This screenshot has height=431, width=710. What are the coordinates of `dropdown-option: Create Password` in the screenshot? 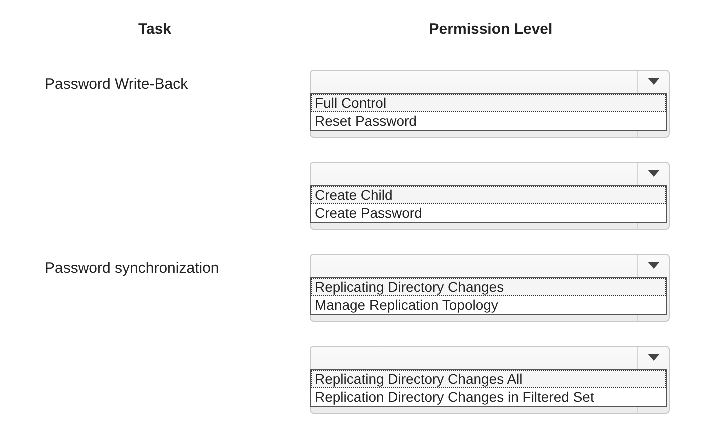 It's located at (488, 213).